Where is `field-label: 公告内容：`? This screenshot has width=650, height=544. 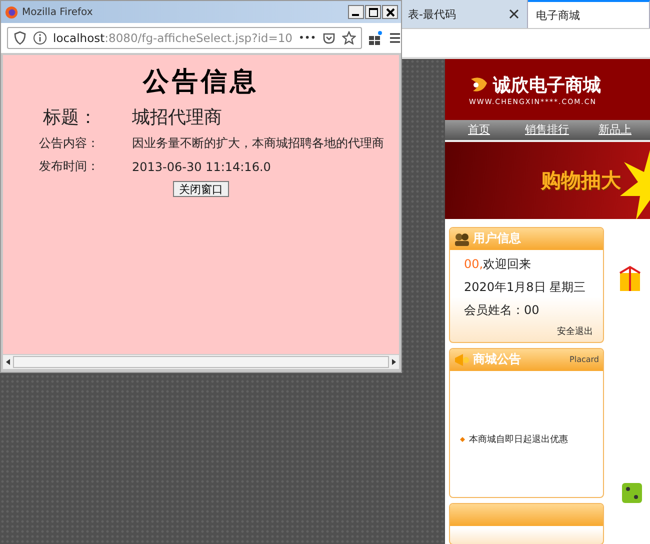
field-label: 公告内容： is located at coordinates (69, 143).